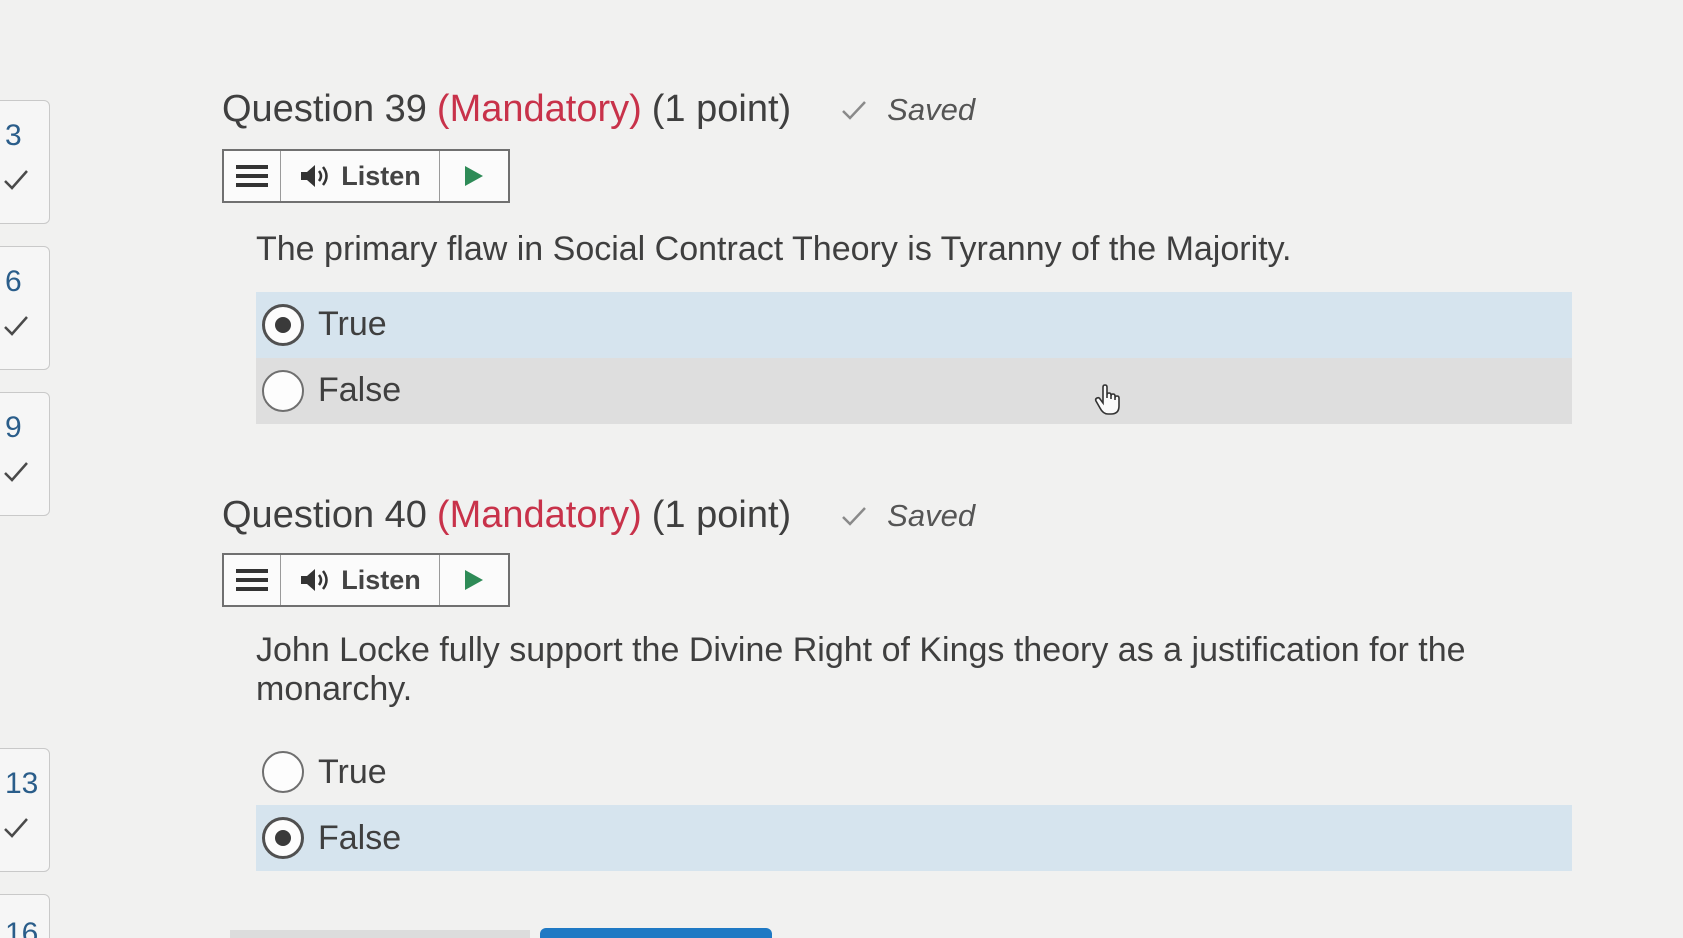 This screenshot has width=1683, height=938. I want to click on question-header: Question 39 (Mandatory) (1 point) Saved, so click(899, 109).